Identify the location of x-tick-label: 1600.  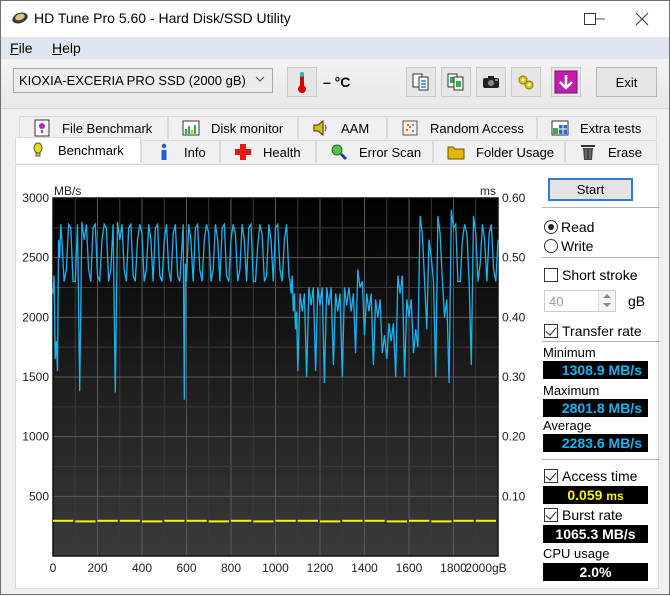
(409, 568).